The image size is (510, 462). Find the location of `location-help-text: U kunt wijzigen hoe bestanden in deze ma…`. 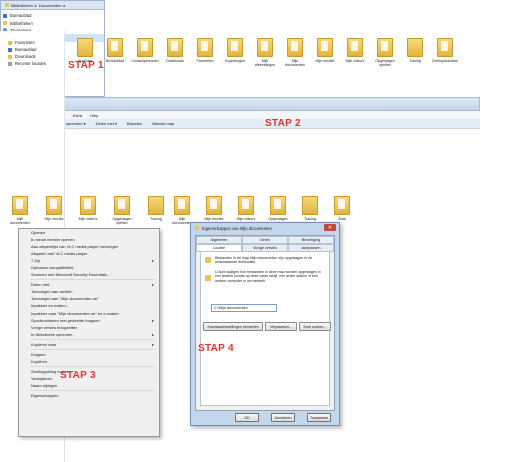

location-help-text: U kunt wijzigen hoe bestanden in deze ma… is located at coordinates (268, 276).